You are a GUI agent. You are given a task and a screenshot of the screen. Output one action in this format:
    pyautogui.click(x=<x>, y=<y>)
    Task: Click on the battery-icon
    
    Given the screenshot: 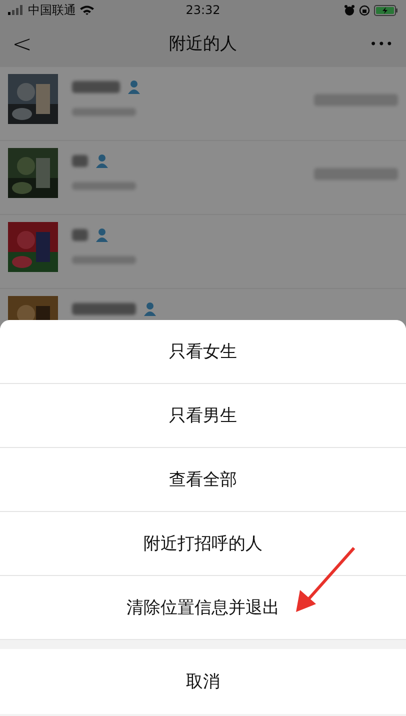 What is the action you would take?
    pyautogui.click(x=386, y=10)
    